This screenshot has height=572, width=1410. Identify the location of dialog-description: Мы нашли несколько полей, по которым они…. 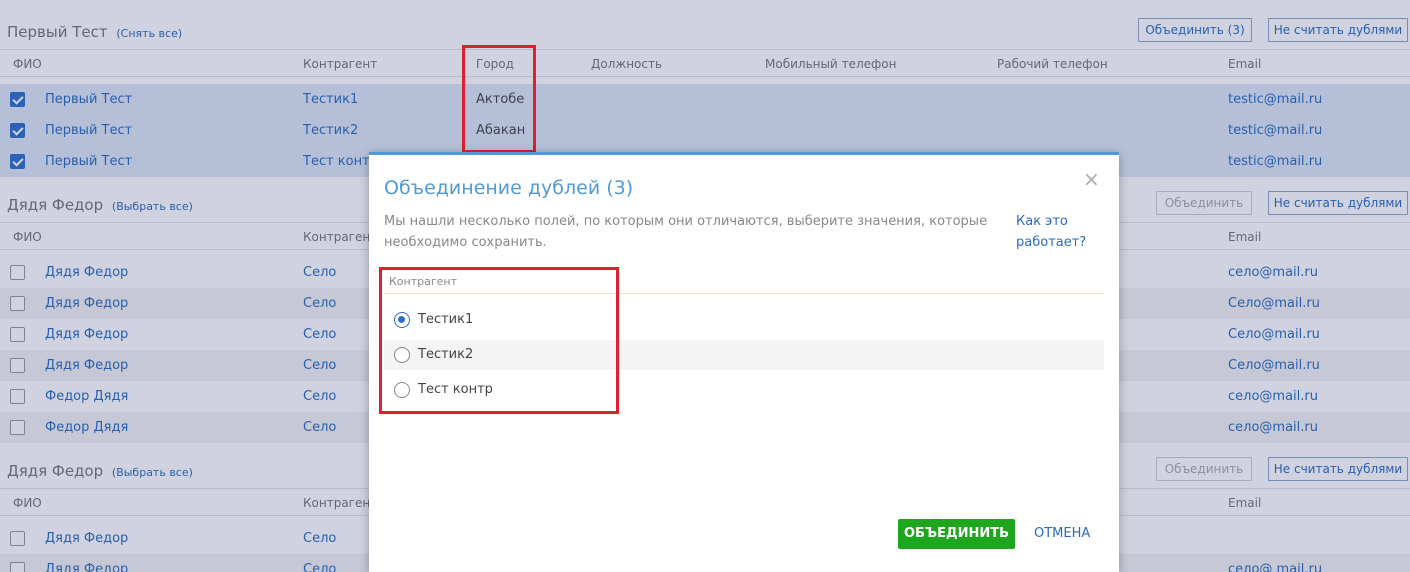
(686, 232).